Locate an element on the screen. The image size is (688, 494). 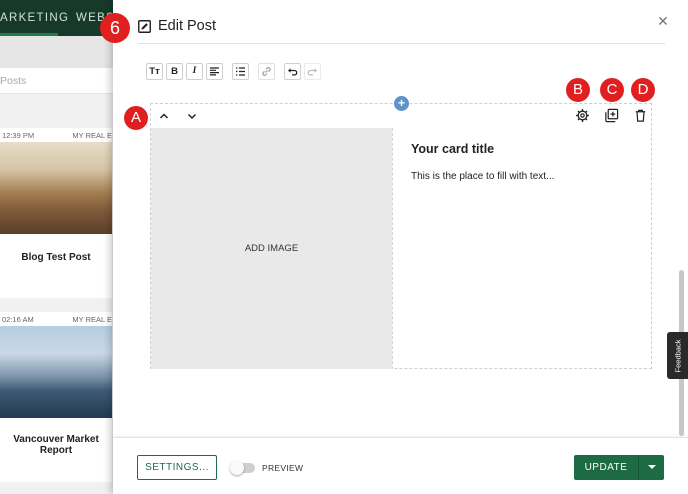
post-title: Blog Test Post is located at coordinates (56, 257).